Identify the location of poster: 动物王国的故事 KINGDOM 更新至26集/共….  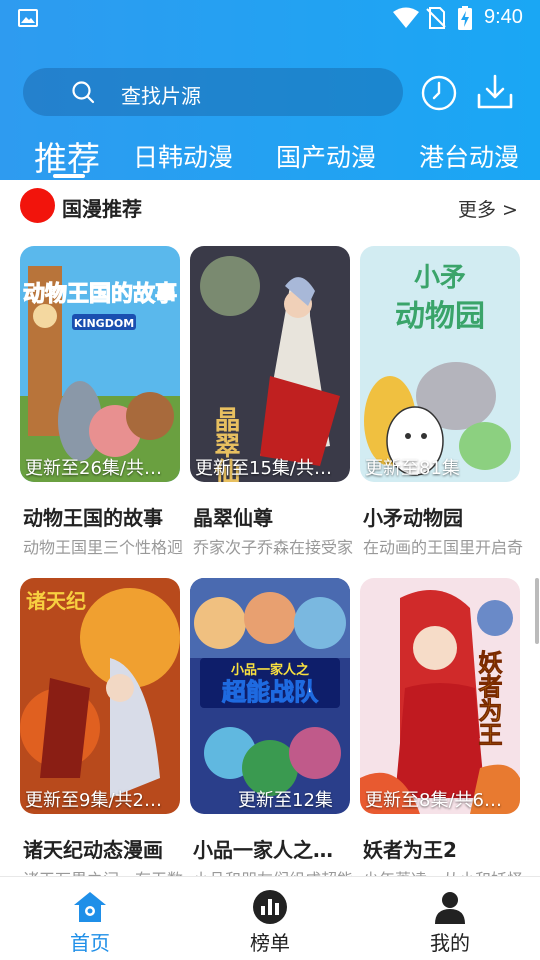
(100, 364).